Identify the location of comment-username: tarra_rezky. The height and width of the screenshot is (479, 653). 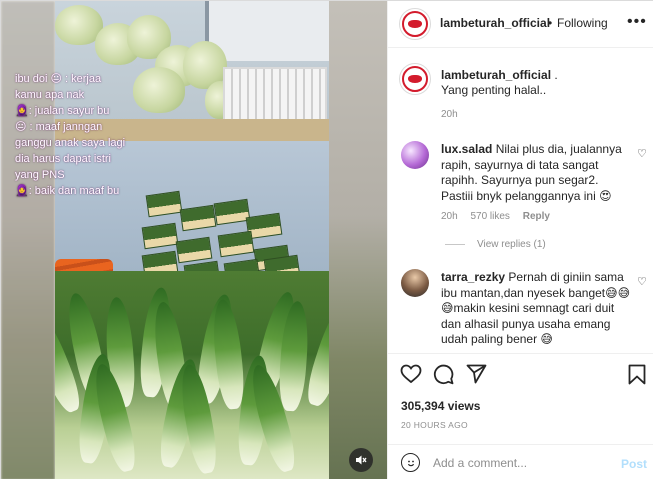
(473, 277).